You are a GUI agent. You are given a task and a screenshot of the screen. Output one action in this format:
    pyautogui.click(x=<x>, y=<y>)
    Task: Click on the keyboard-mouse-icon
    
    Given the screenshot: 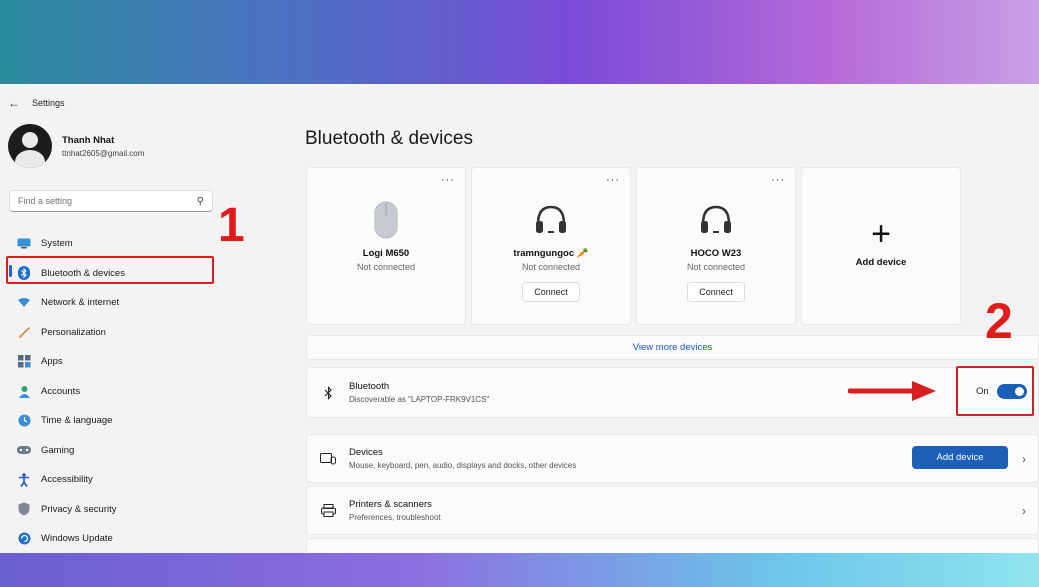 What is the action you would take?
    pyautogui.click(x=328, y=458)
    